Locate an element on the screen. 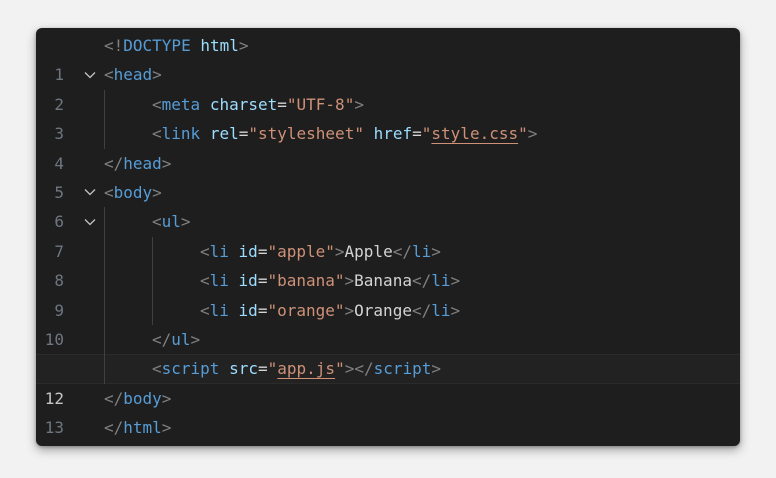  code-line: 10 <li id="orange">Orange</li> is located at coordinates (388, 322).